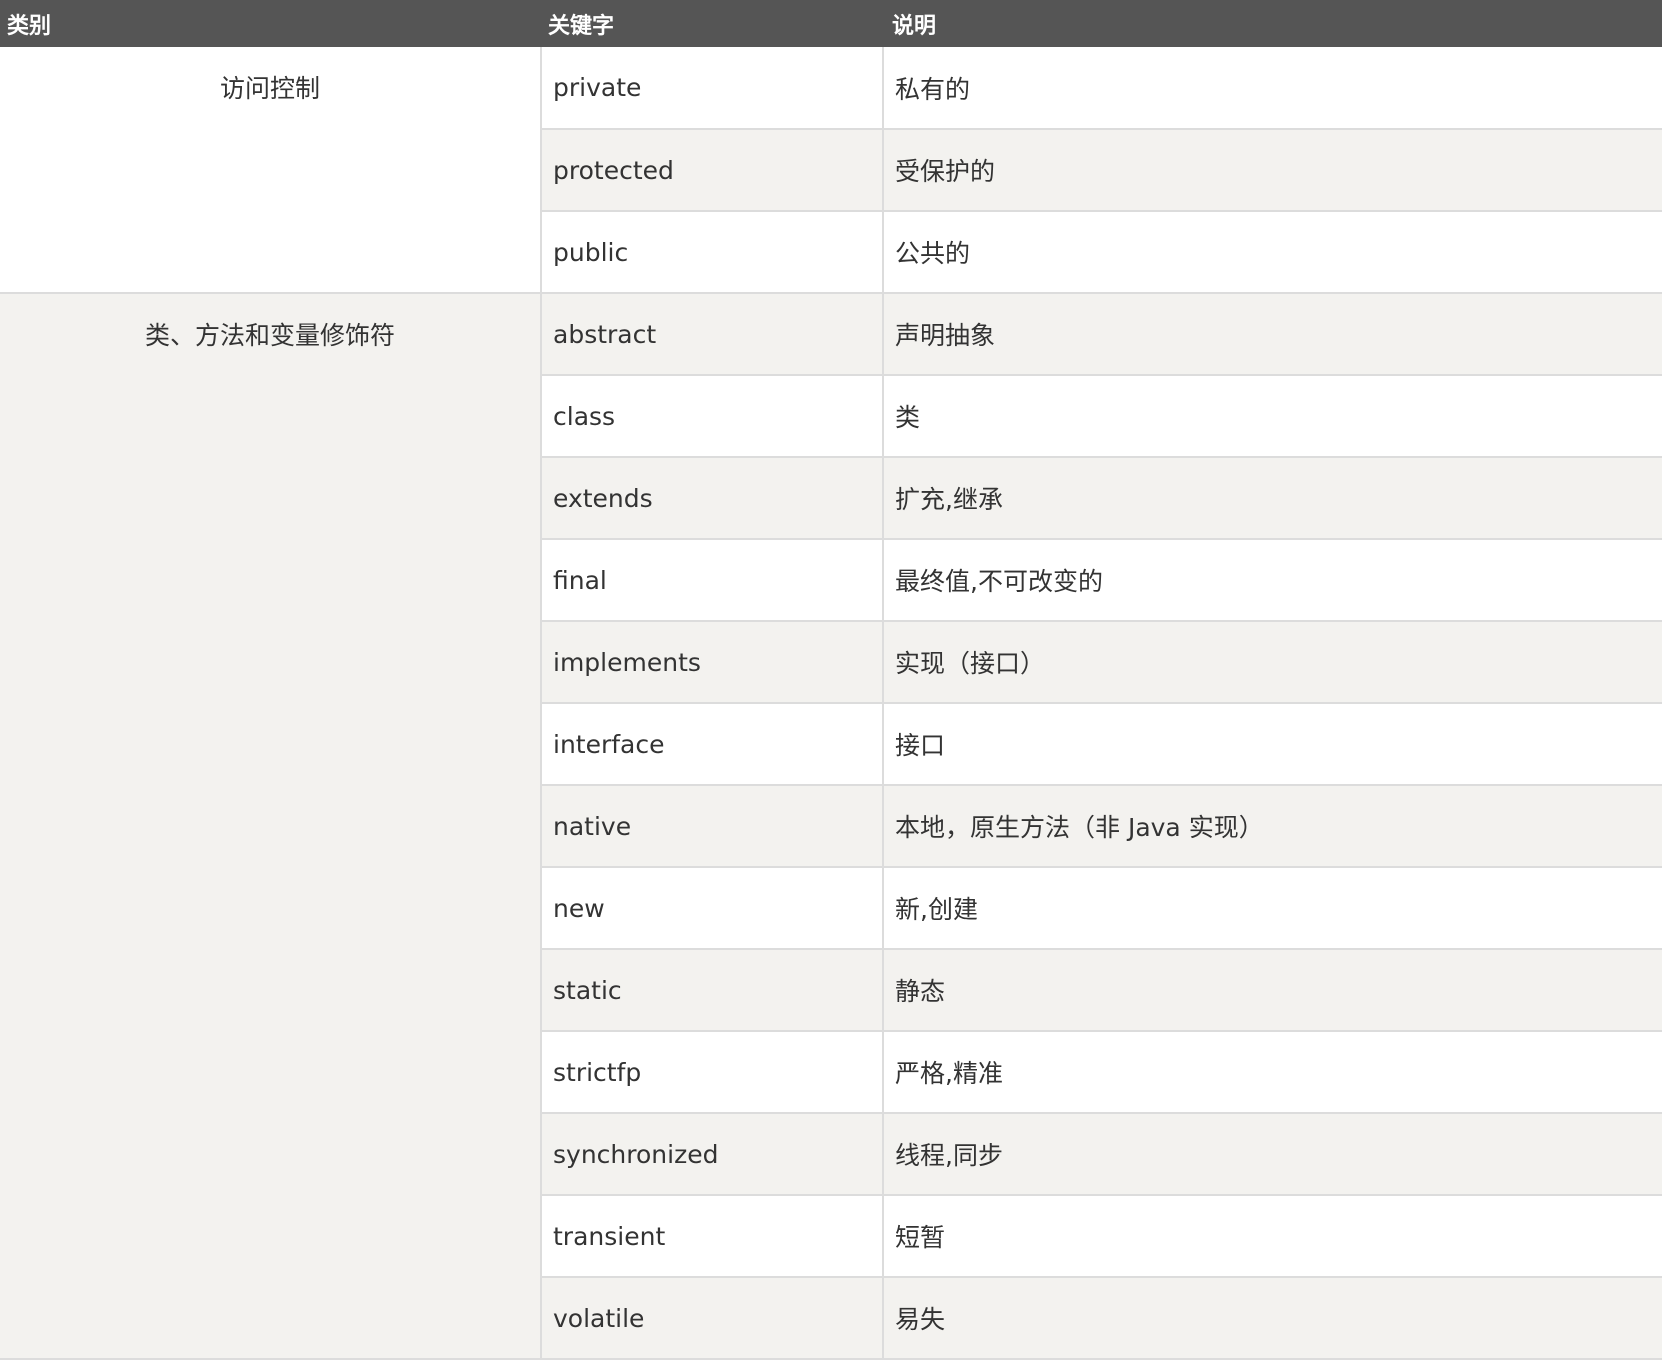 This screenshot has height=1360, width=1662. Describe the element at coordinates (270, 170) in the screenshot. I see `category-cell-access-control: 访问控制` at that location.